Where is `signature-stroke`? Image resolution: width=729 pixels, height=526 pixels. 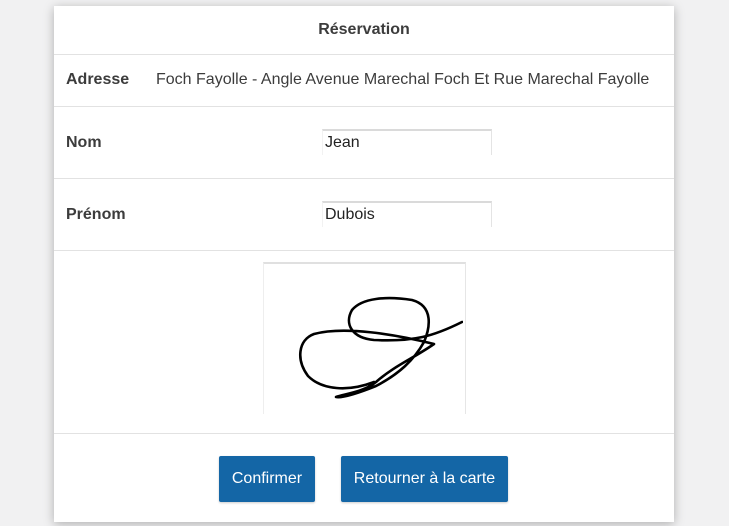 signature-stroke is located at coordinates (381, 347).